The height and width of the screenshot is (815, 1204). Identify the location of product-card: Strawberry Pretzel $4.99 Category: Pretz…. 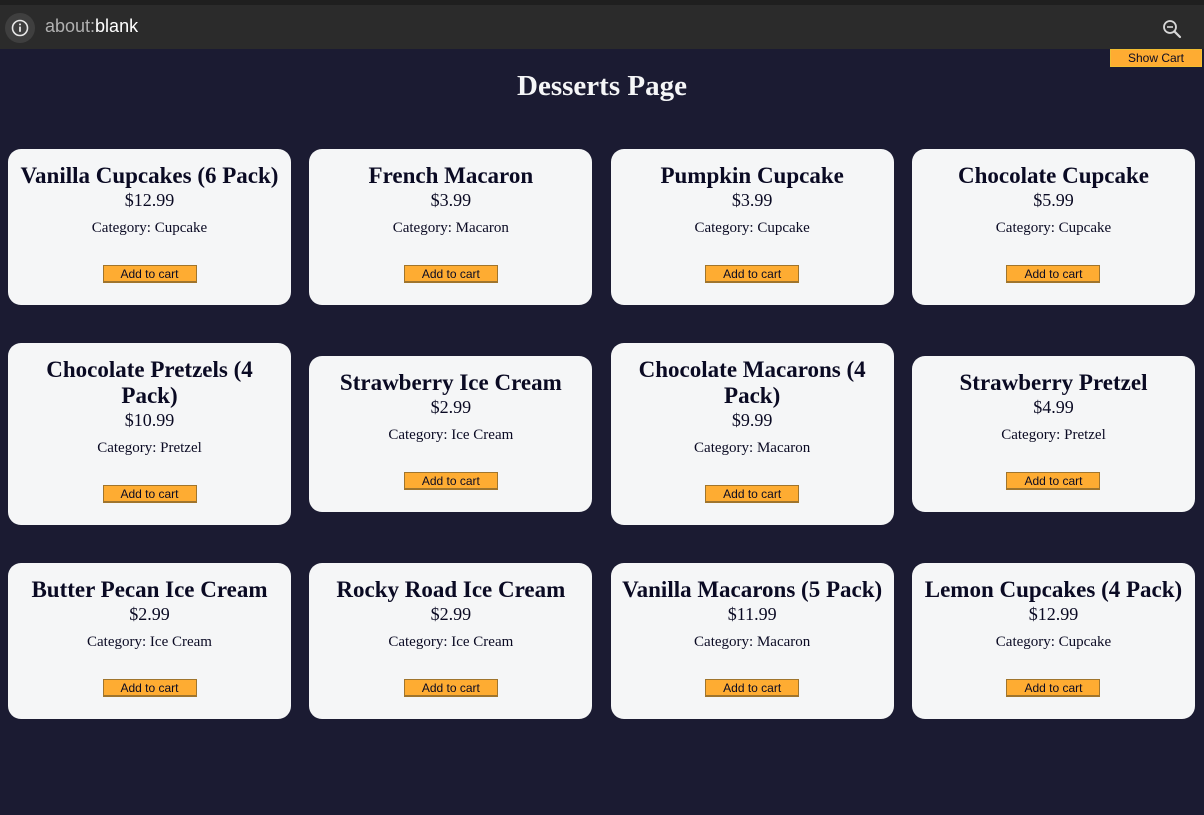
(1053, 434).